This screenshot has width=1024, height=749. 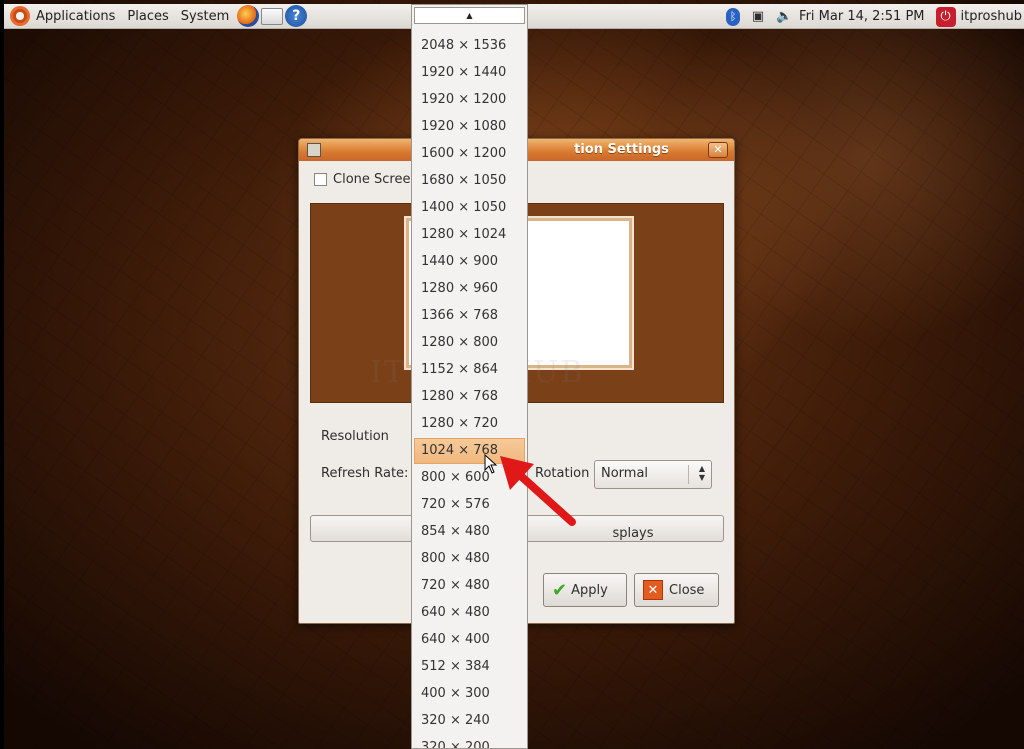 What do you see at coordinates (687, 590) in the screenshot?
I see `close-label: Close` at bounding box center [687, 590].